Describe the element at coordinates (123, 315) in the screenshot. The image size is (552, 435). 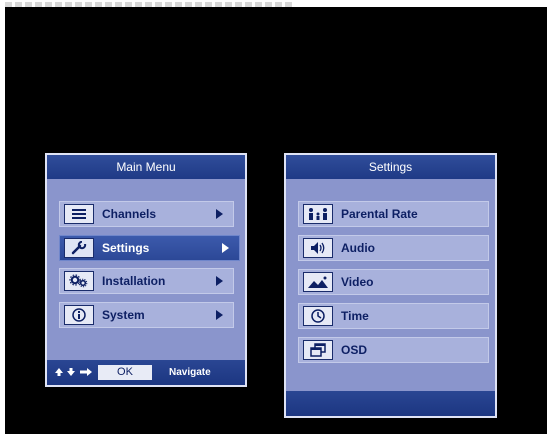
I see `menu-item-label: System` at that location.